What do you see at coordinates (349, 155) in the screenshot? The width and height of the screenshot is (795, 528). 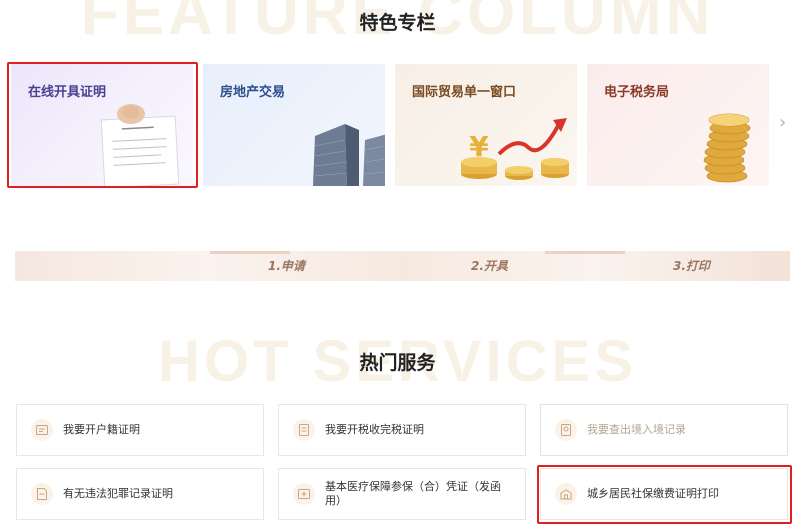 I see `skyscraper-icon` at bounding box center [349, 155].